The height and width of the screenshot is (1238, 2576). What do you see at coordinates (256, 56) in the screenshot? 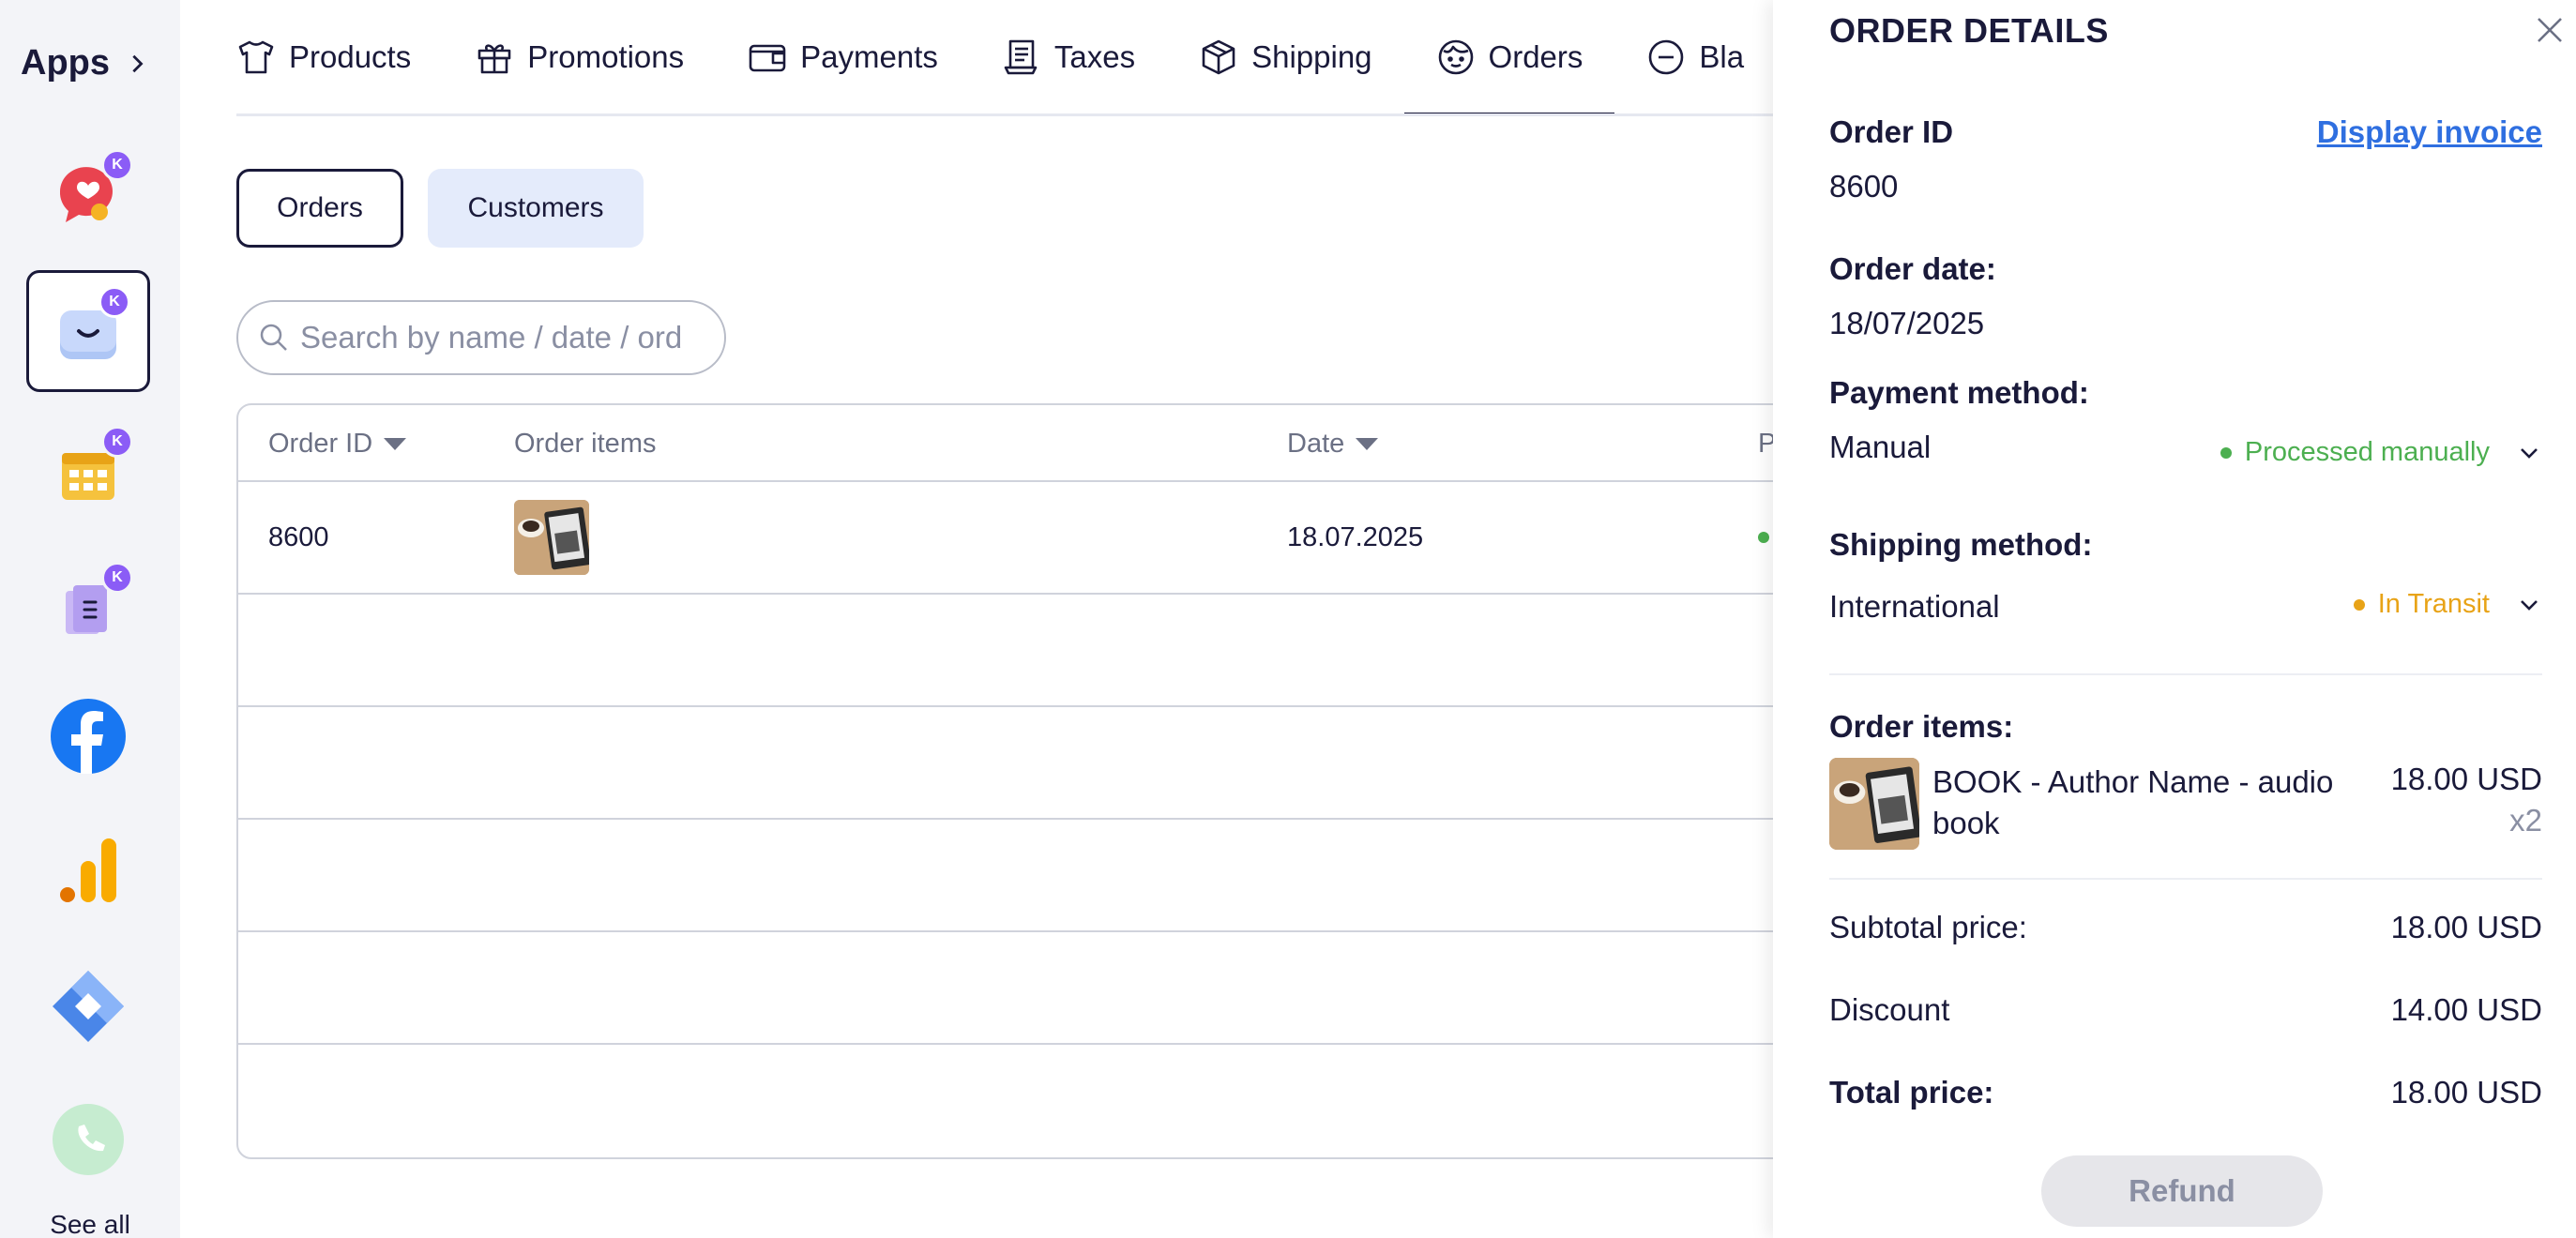
I see `shirt-icon` at bounding box center [256, 56].